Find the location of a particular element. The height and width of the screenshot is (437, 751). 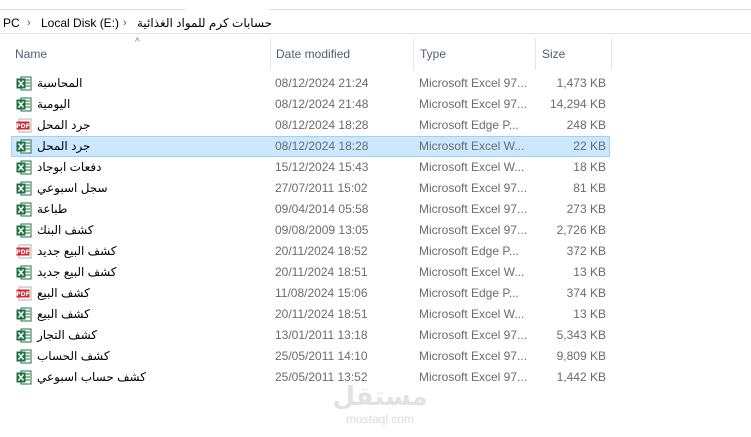

breadcrumb-current-folder: حسابات كرم للمواد الغذائية is located at coordinates (204, 23).